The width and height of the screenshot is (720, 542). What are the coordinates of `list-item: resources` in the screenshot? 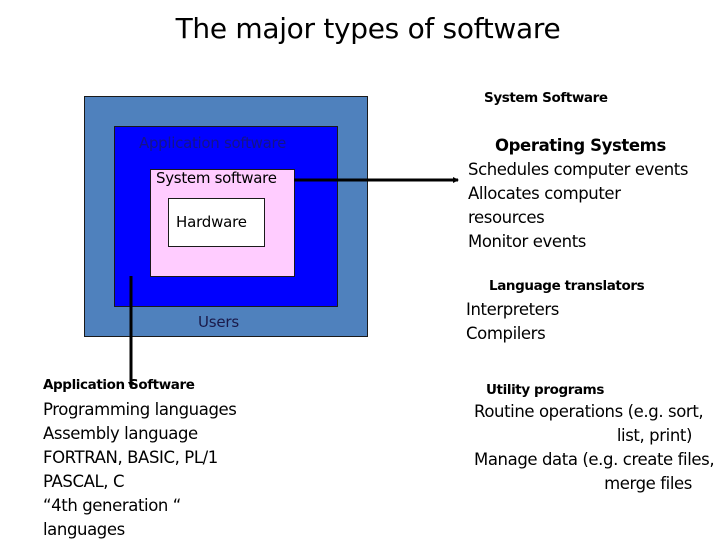 It's located at (506, 217).